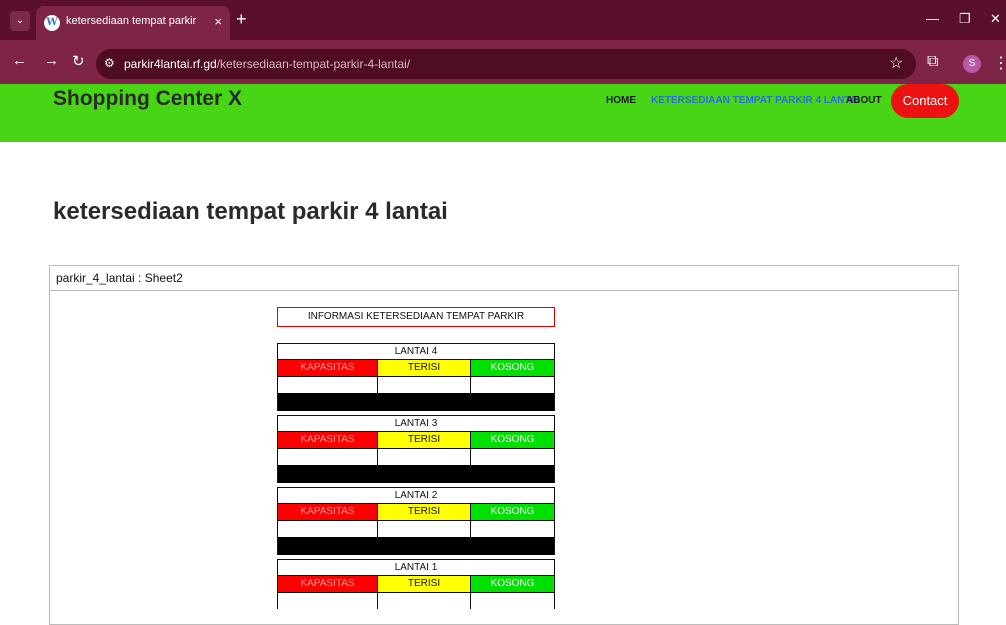 Image resolution: width=1006 pixels, height=625 pixels. What do you see at coordinates (896, 63) in the screenshot?
I see `bookmark-star-icon: ☆` at bounding box center [896, 63].